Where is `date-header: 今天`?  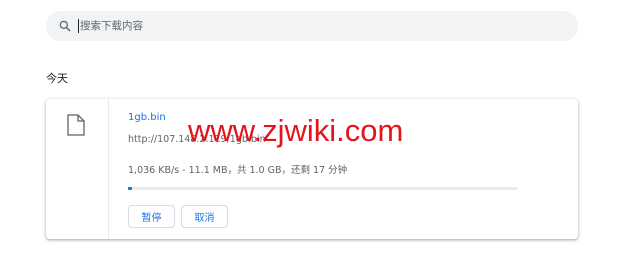
date-header: 今天 is located at coordinates (57, 78).